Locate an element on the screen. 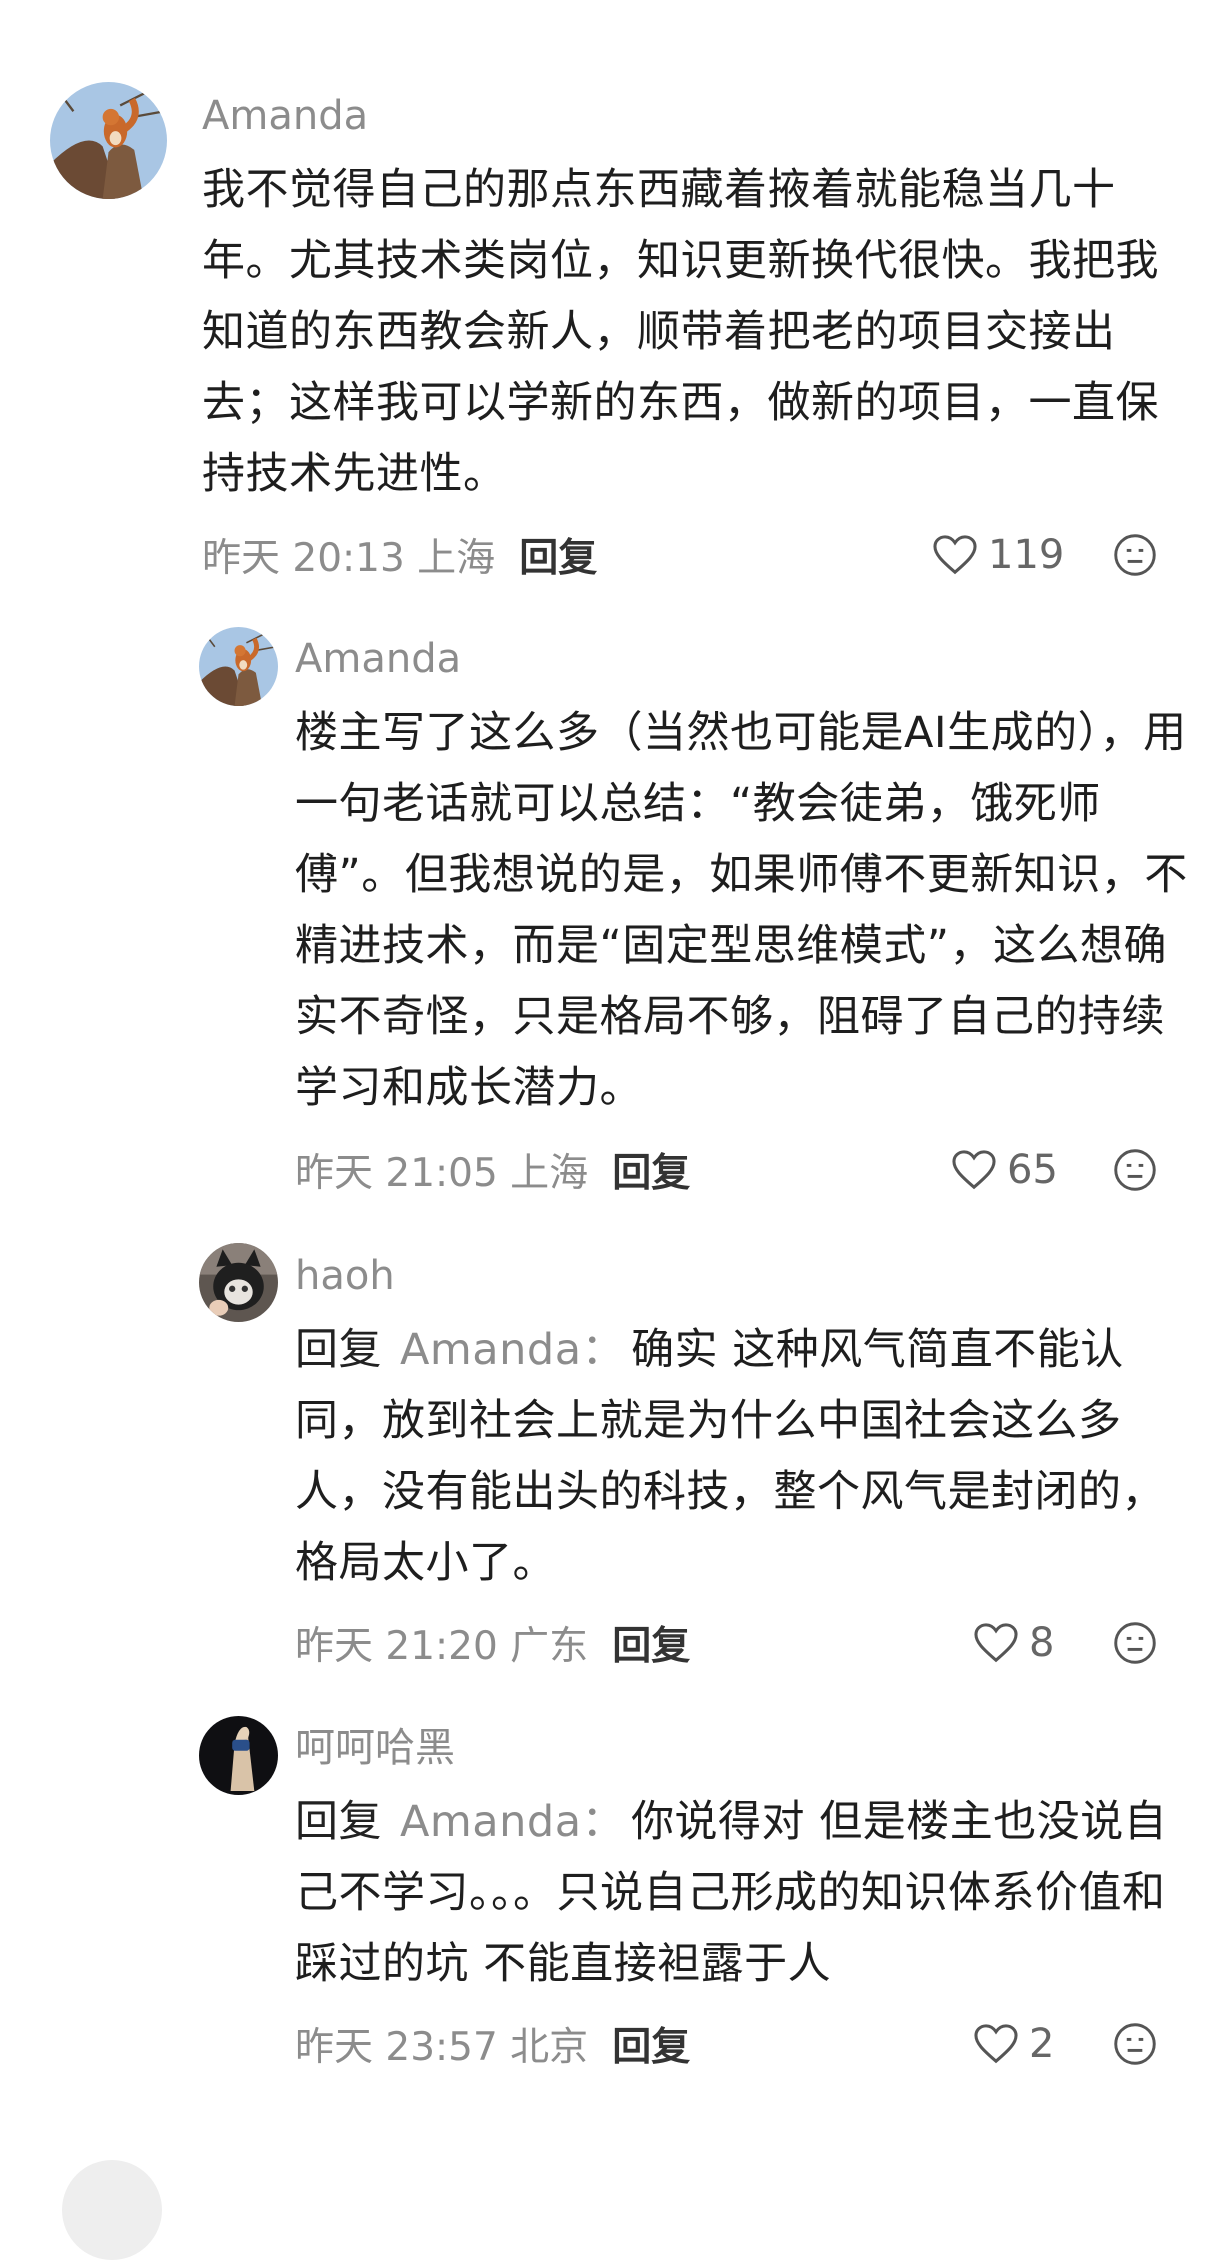 This screenshot has width=1225, height=2260. cat-mask-avatar-icon is located at coordinates (238, 1282).